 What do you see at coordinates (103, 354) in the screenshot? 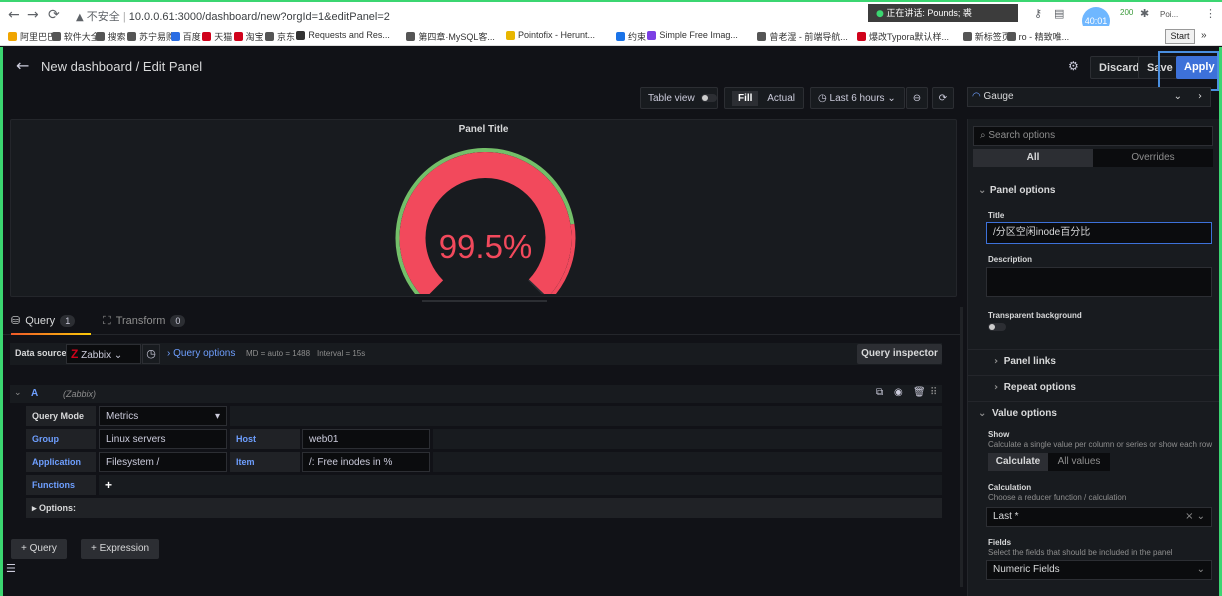
I see `datasource-picker: Z Zabbix ⌄` at bounding box center [103, 354].